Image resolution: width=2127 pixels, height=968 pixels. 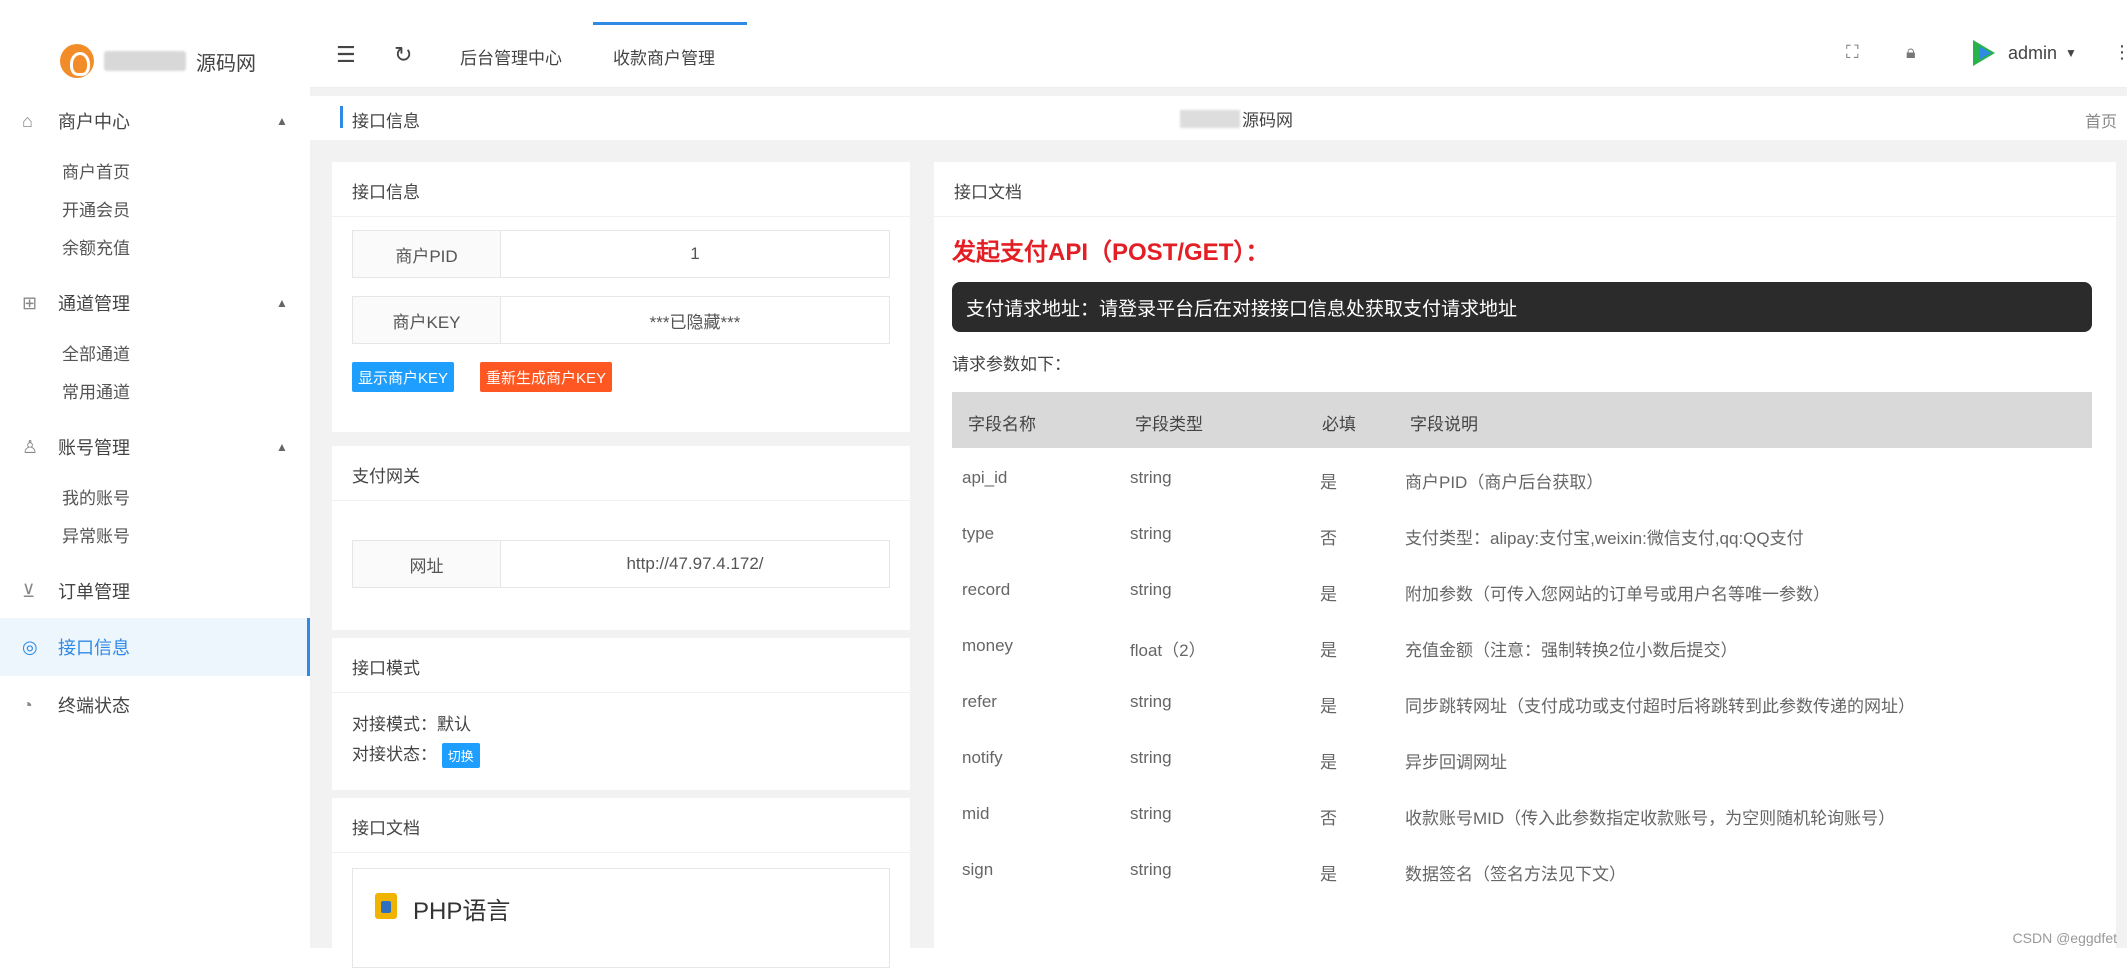 What do you see at coordinates (96, 496) in the screenshot?
I see `sidebar-item-my-accounts: 我的账号` at bounding box center [96, 496].